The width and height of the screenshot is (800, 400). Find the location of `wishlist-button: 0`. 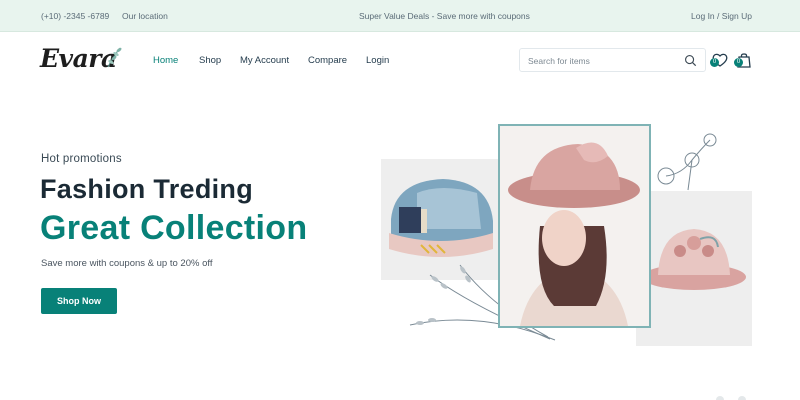

wishlist-button: 0 is located at coordinates (719, 60).